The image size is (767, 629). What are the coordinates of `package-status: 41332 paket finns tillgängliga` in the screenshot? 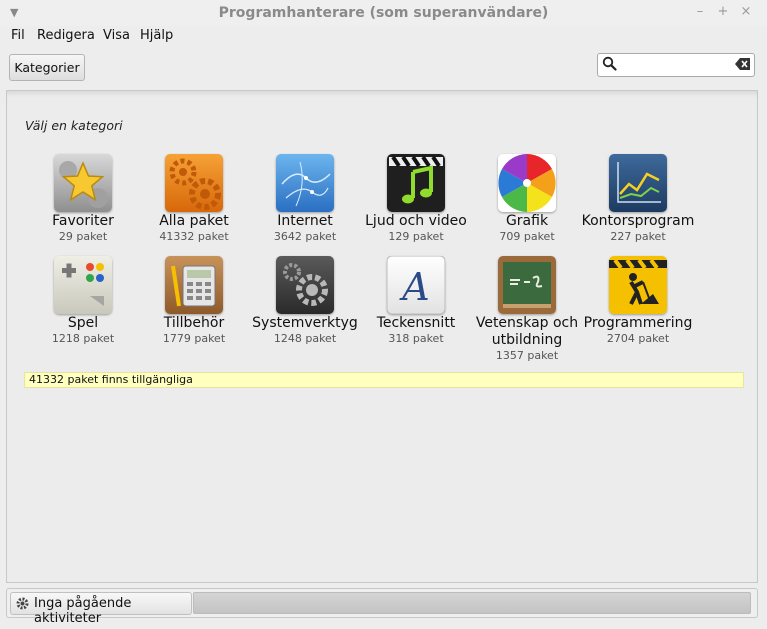 It's located at (384, 380).